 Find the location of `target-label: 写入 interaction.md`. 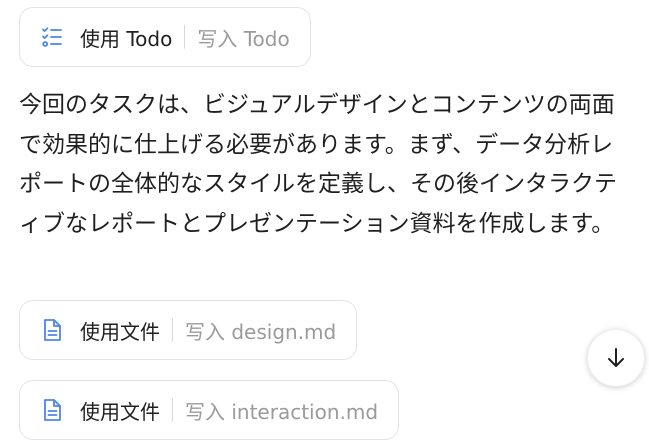

target-label: 写入 interaction.md is located at coordinates (282, 411).